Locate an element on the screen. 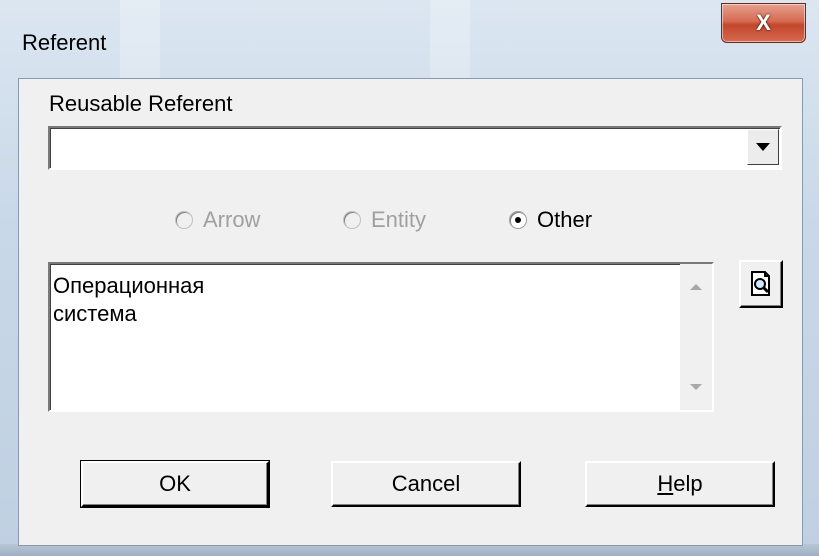 The height and width of the screenshot is (556, 819). help-button: Help is located at coordinates (680, 484).